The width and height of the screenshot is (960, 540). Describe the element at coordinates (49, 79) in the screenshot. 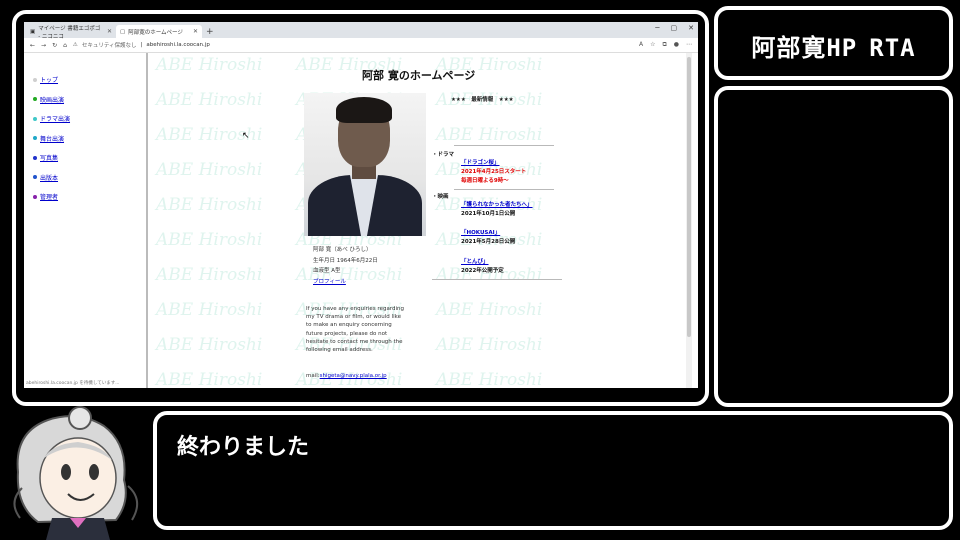

I see `nav-link: トップ` at that location.